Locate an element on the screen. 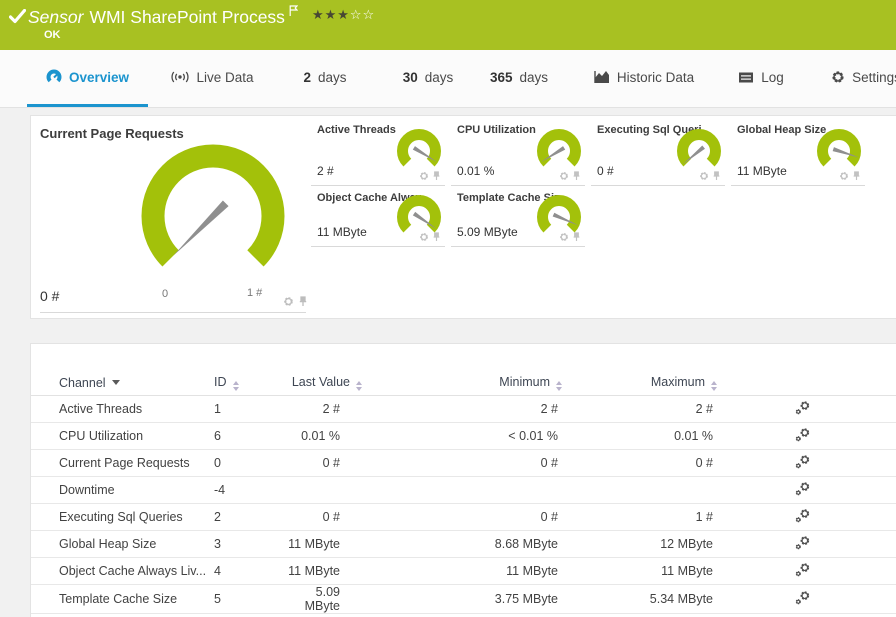 This screenshot has height=617, width=896. tab-label: Log is located at coordinates (772, 77).